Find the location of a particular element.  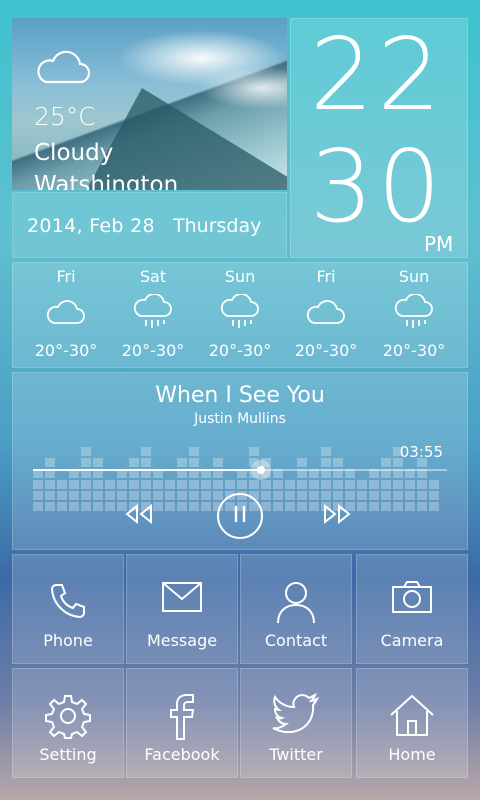

app-label: Contact is located at coordinates (296, 640).